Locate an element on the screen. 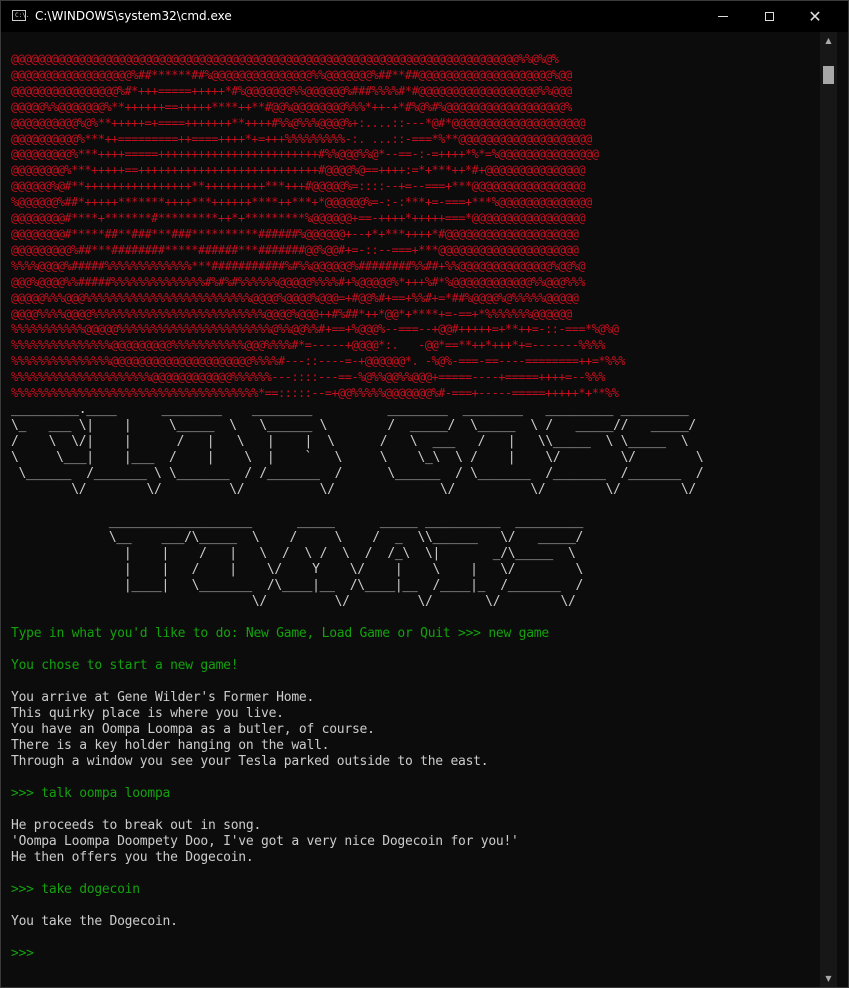 Image resolution: width=849 pixels, height=988 pixels. scrollbar-thumb is located at coordinates (828, 75).